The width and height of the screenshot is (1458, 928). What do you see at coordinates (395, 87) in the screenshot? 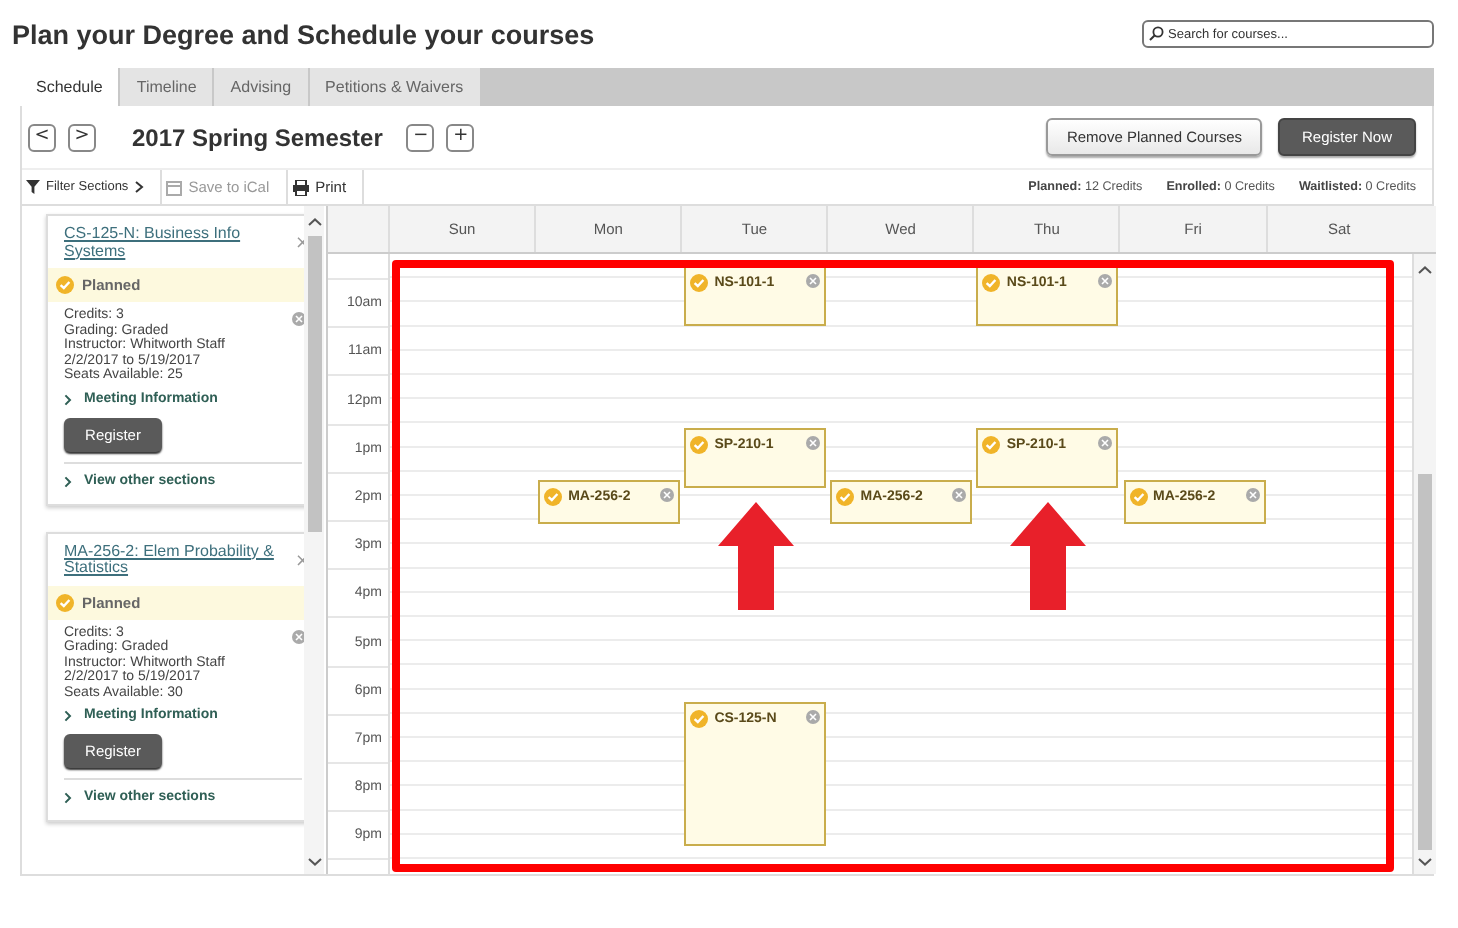
I see `tab: Petitions & Waivers` at bounding box center [395, 87].